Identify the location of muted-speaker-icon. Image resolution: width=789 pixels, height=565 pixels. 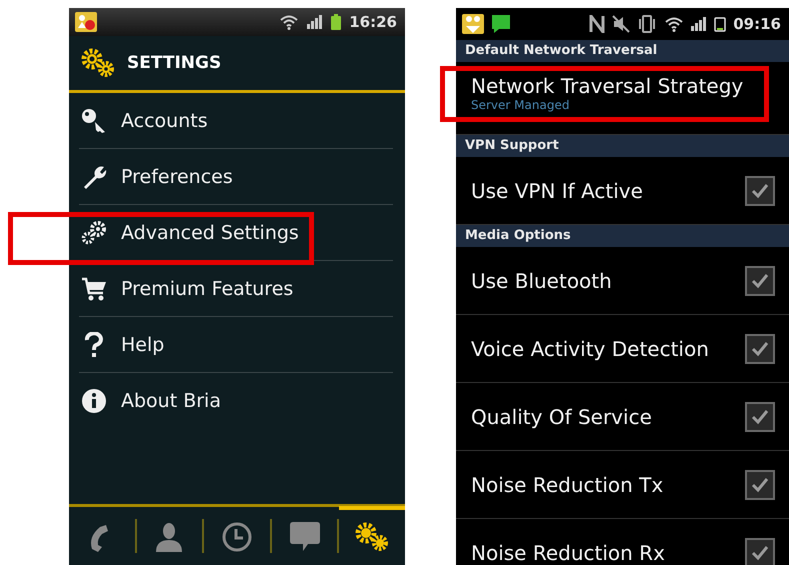
(621, 24).